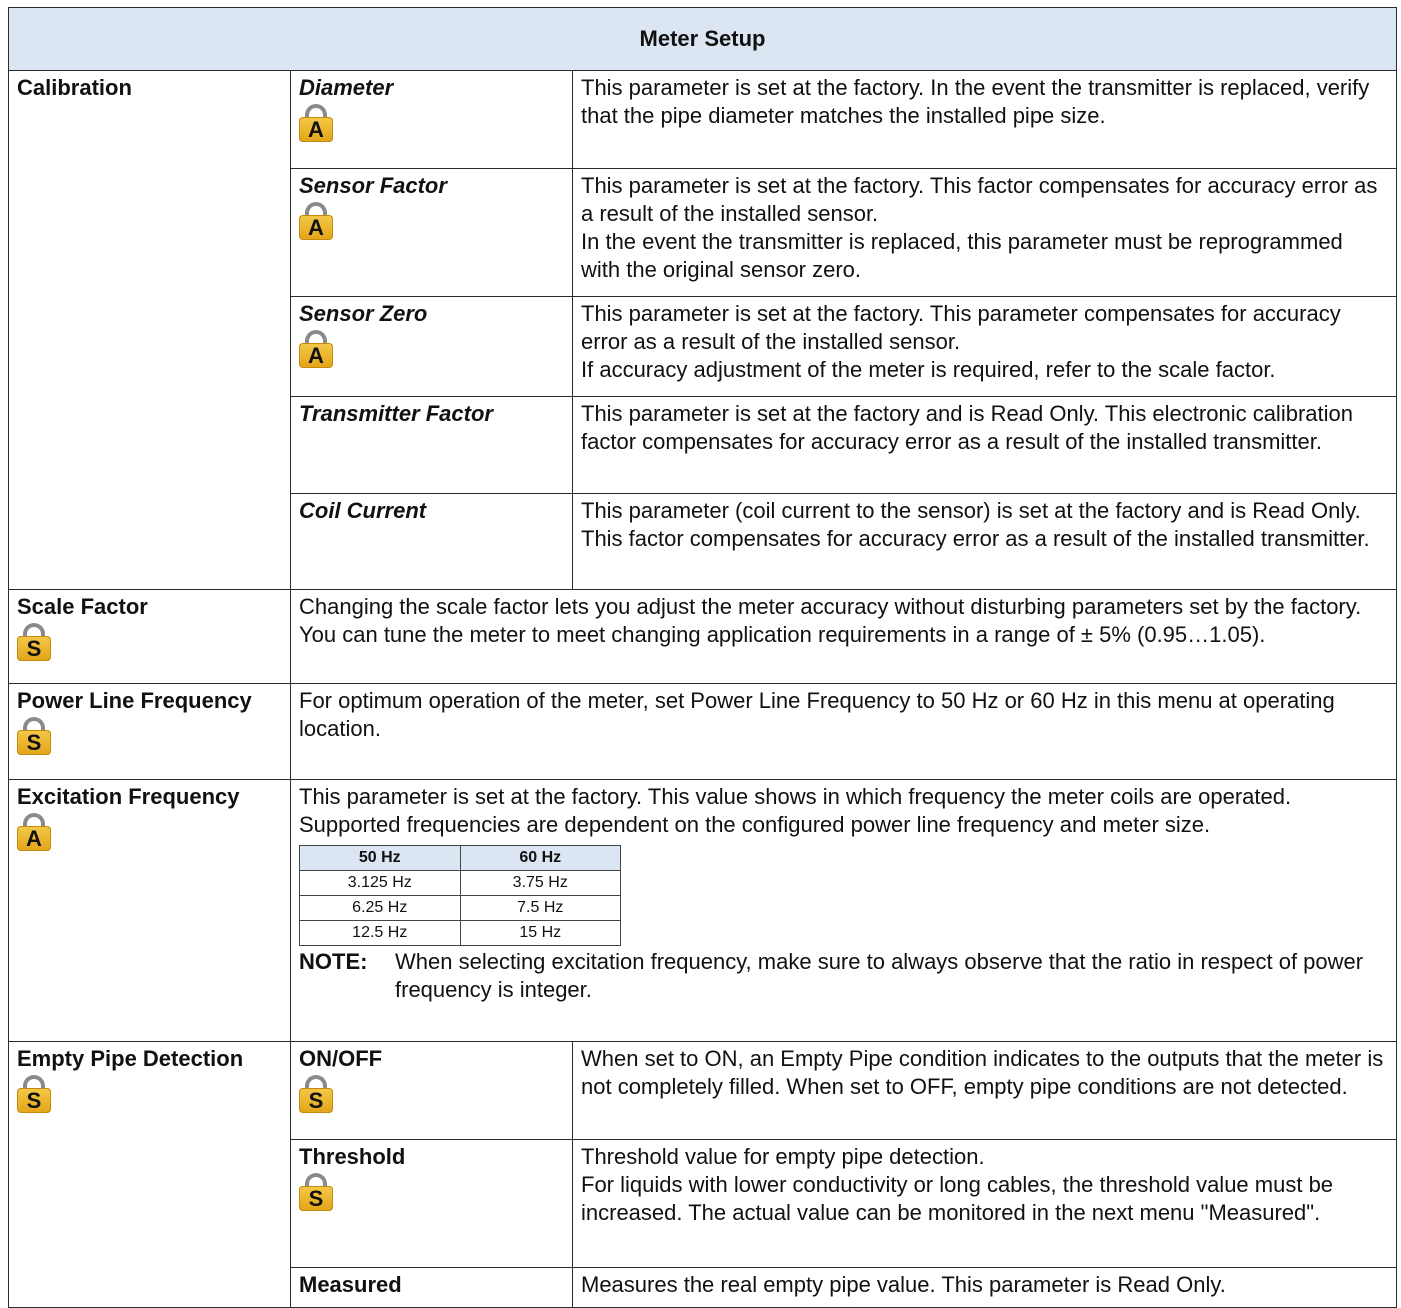 The height and width of the screenshot is (1308, 1401). What do you see at coordinates (540, 858) in the screenshot?
I see `freq-header: 60 Hz` at bounding box center [540, 858].